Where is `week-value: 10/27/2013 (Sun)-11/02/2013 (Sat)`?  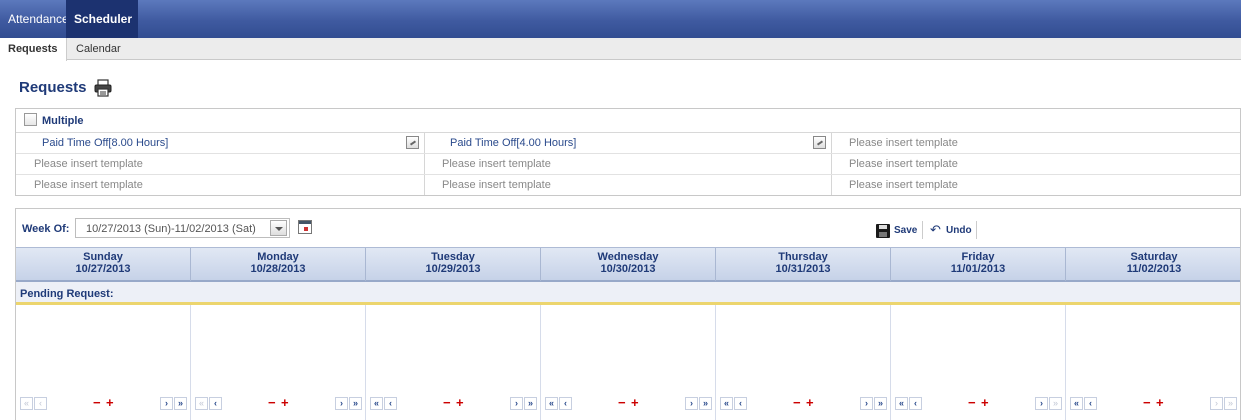
week-value: 10/27/2013 (Sun)-11/02/2013 (Sat) is located at coordinates (171, 229).